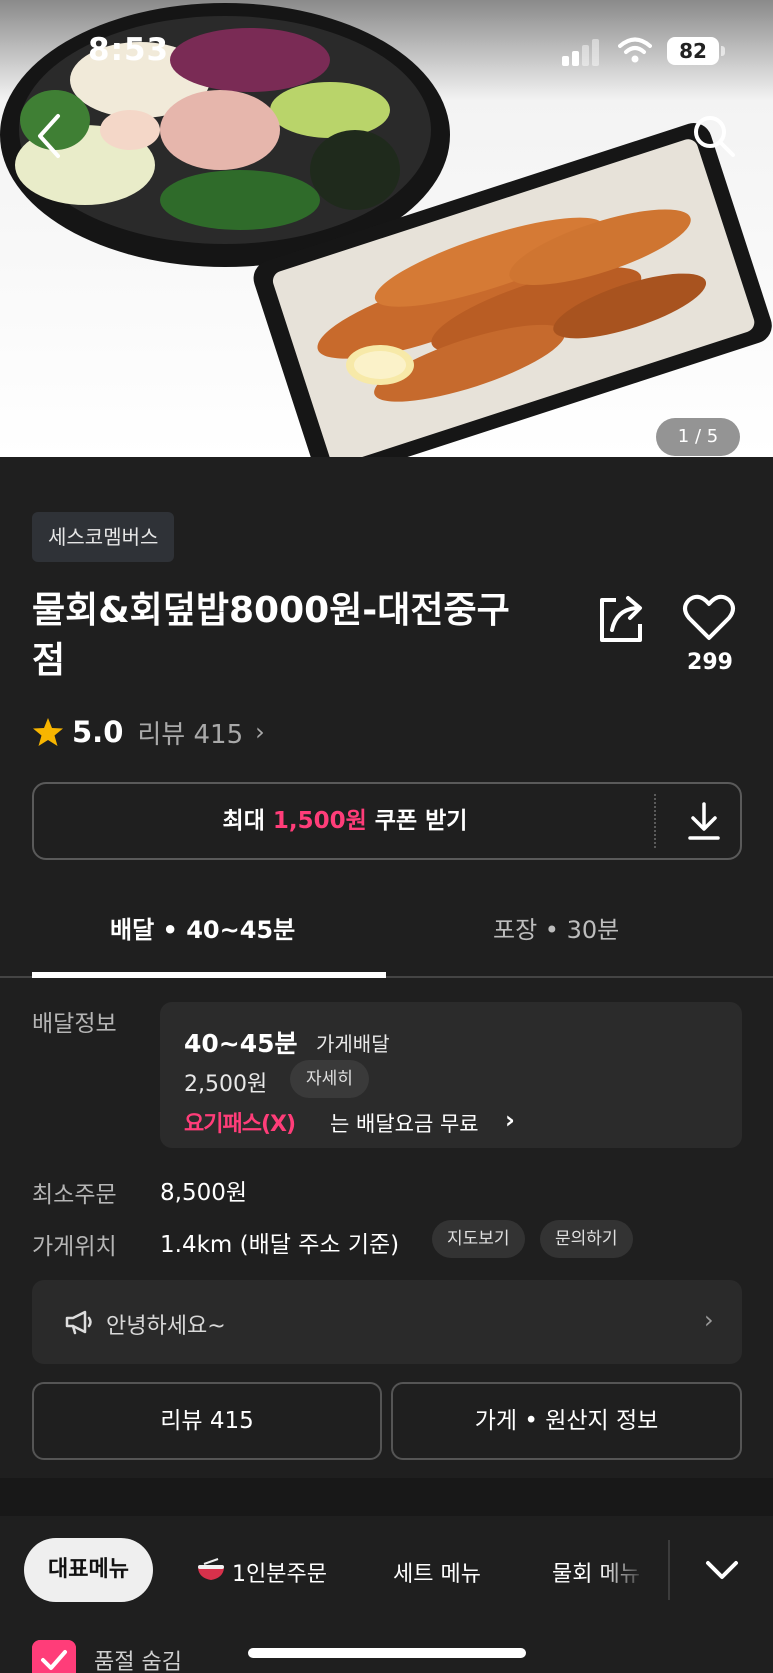  I want to click on coupon-divider, so click(655, 821).